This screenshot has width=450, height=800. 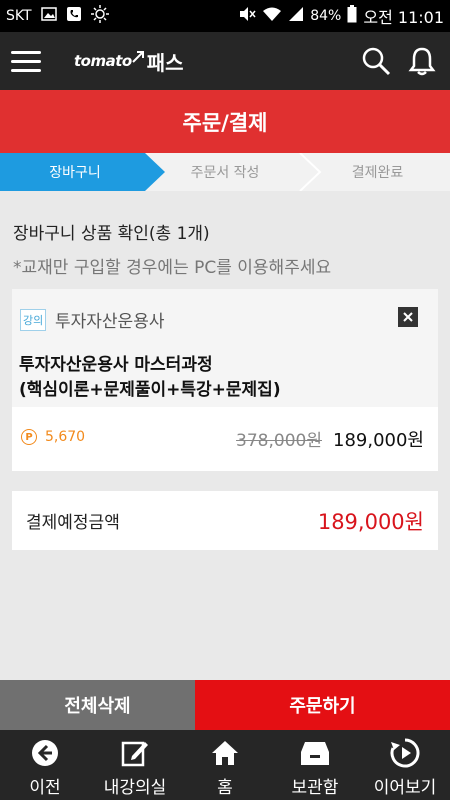 I want to click on close-icon, so click(x=408, y=317).